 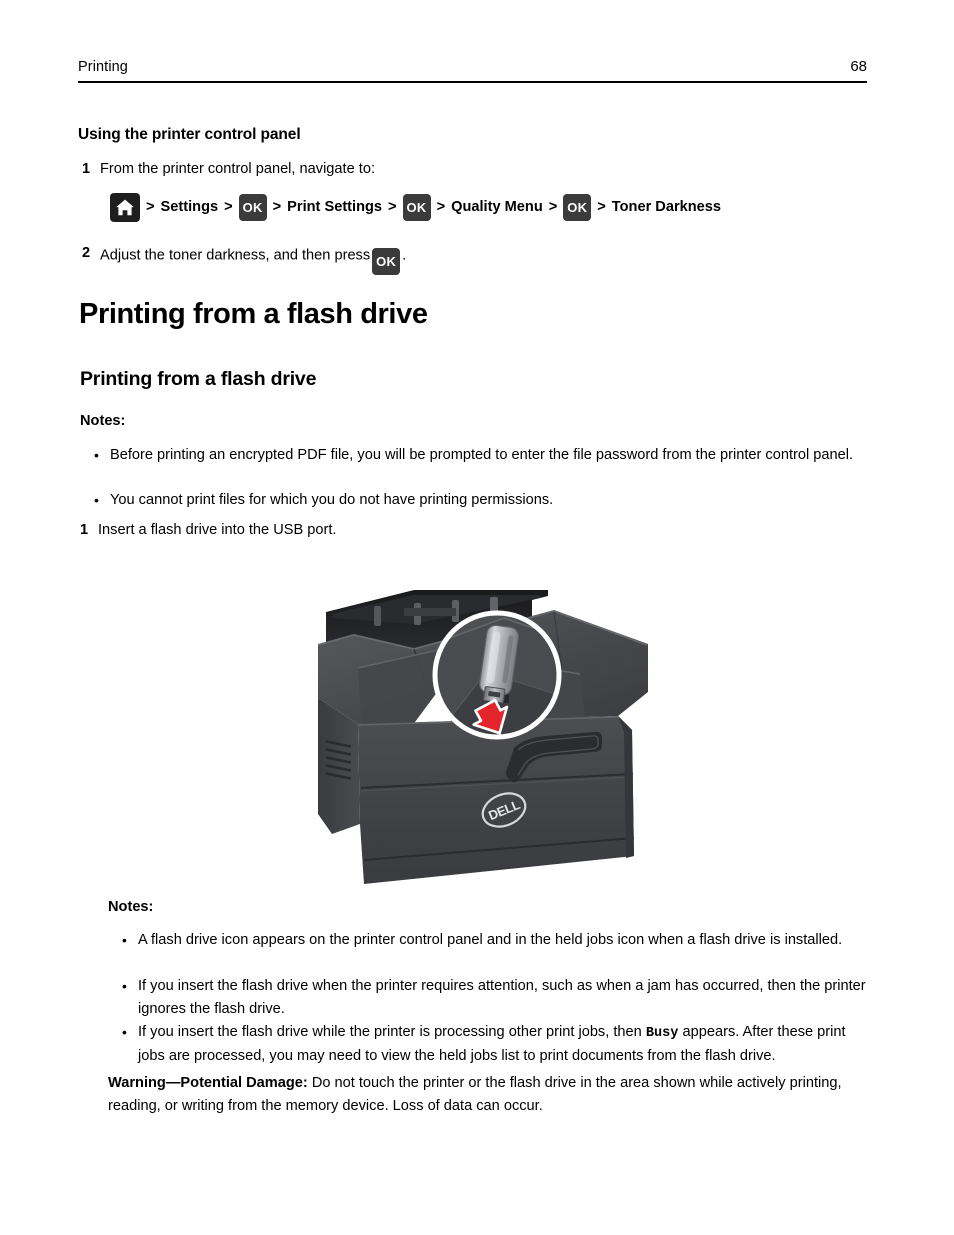 What do you see at coordinates (190, 207) in the screenshot?
I see `nav-item-settings: Settings` at bounding box center [190, 207].